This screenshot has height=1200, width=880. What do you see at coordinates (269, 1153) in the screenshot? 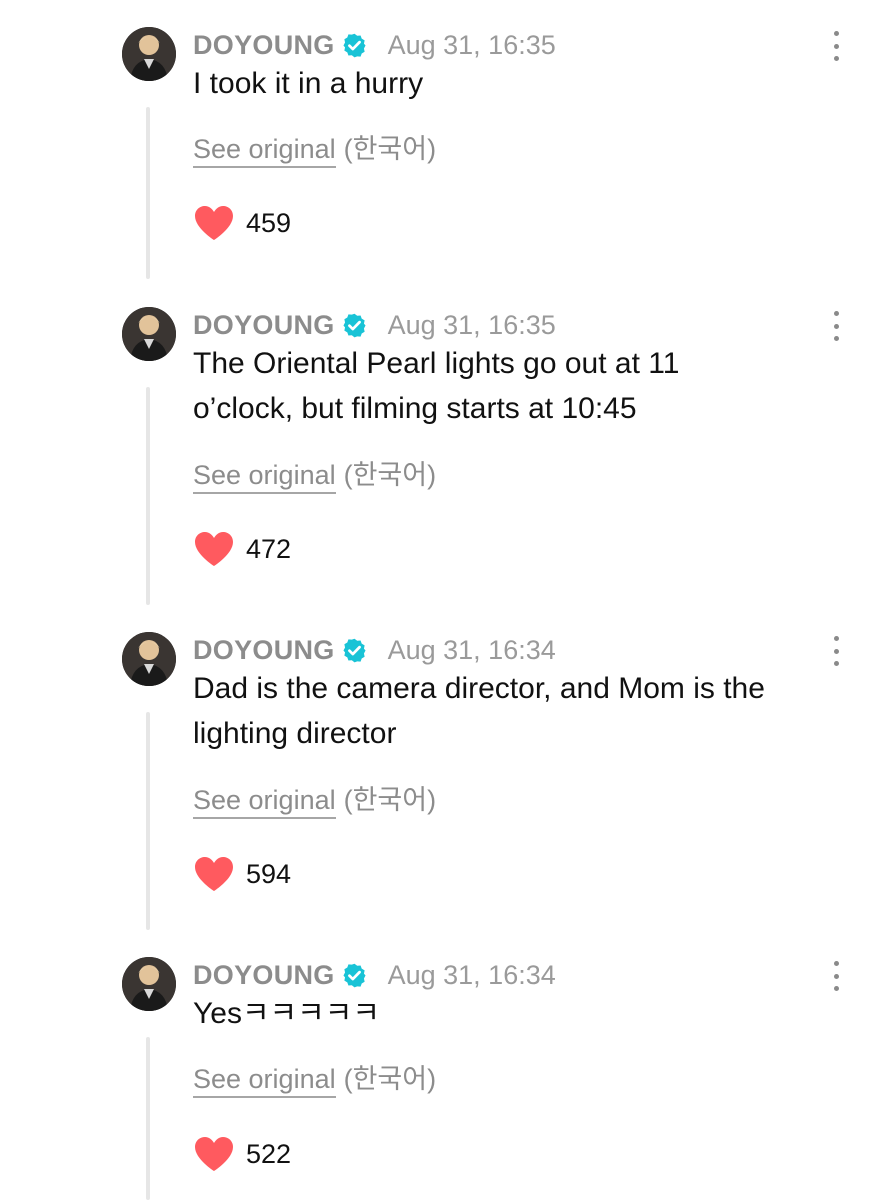
I see `like-count: 522` at bounding box center [269, 1153].